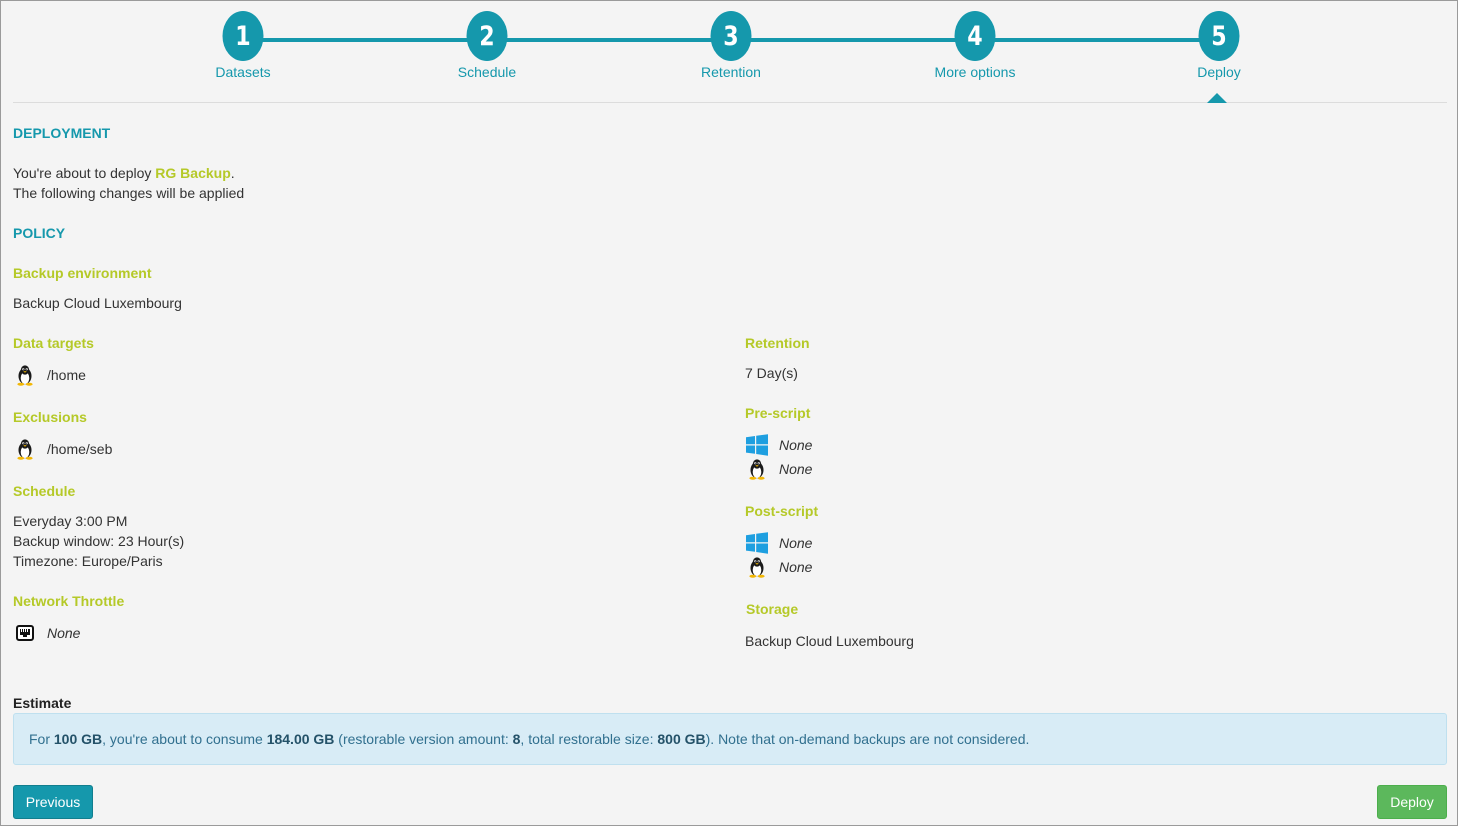 Image resolution: width=1458 pixels, height=826 pixels. What do you see at coordinates (778, 445) in the screenshot?
I see `pre-script-windows-item: None` at bounding box center [778, 445].